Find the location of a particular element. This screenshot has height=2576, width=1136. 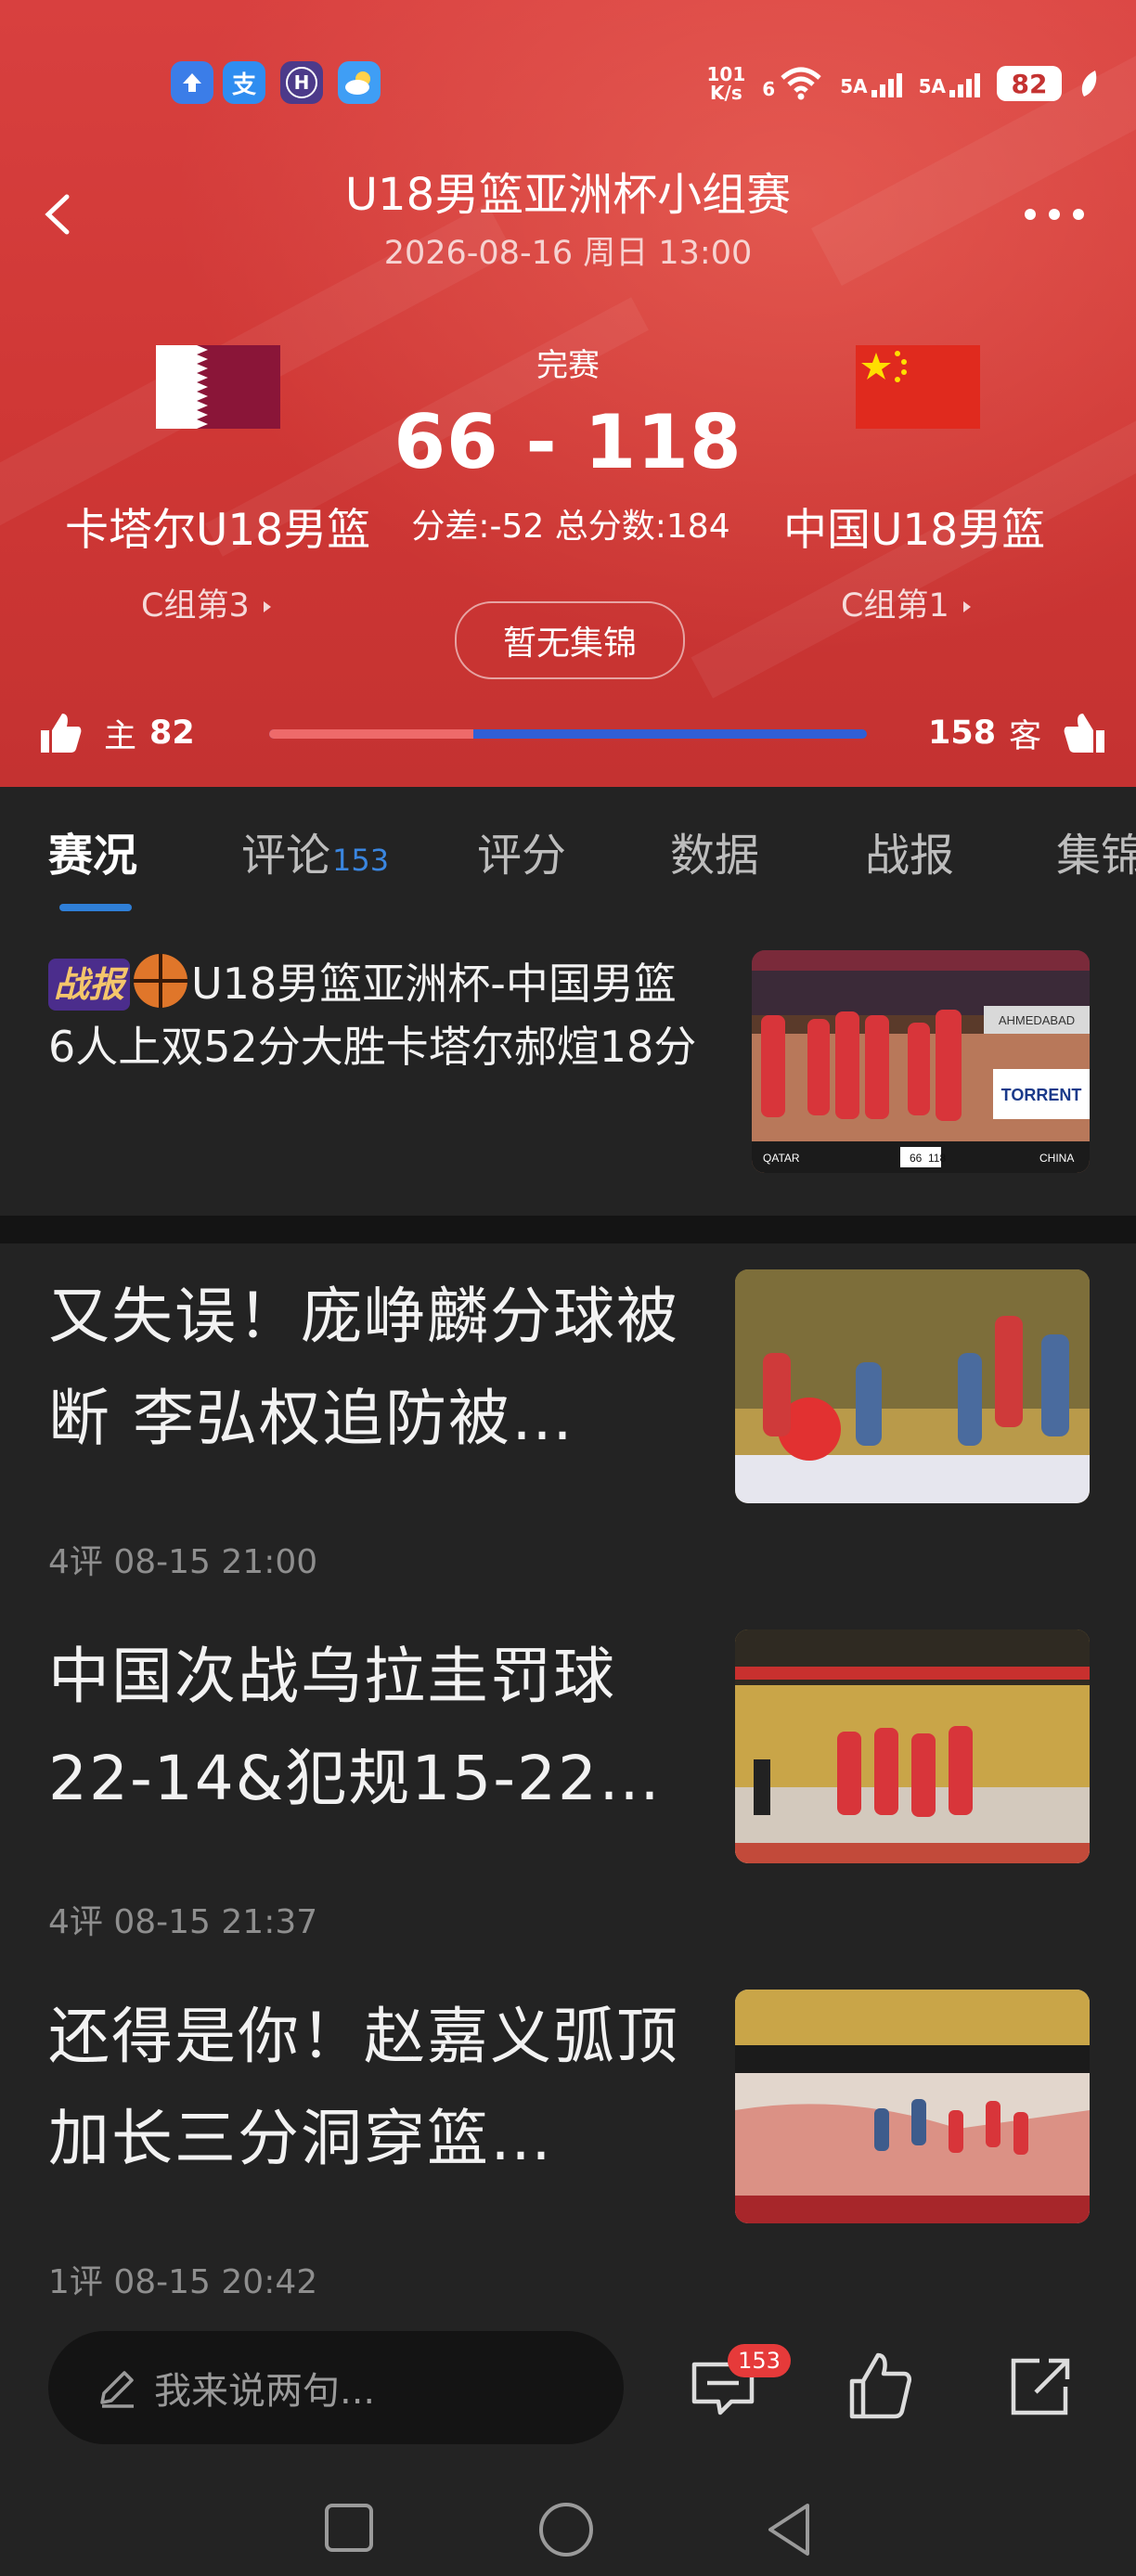

report-thumbnail: AHMEDABAD TORRENT QATAR 66 118 CHINA is located at coordinates (921, 1061).